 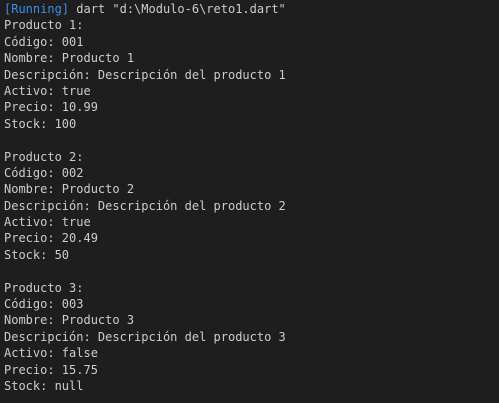 What do you see at coordinates (69, 320) in the screenshot?
I see `product-name: Nombre: Producto 3` at bounding box center [69, 320].